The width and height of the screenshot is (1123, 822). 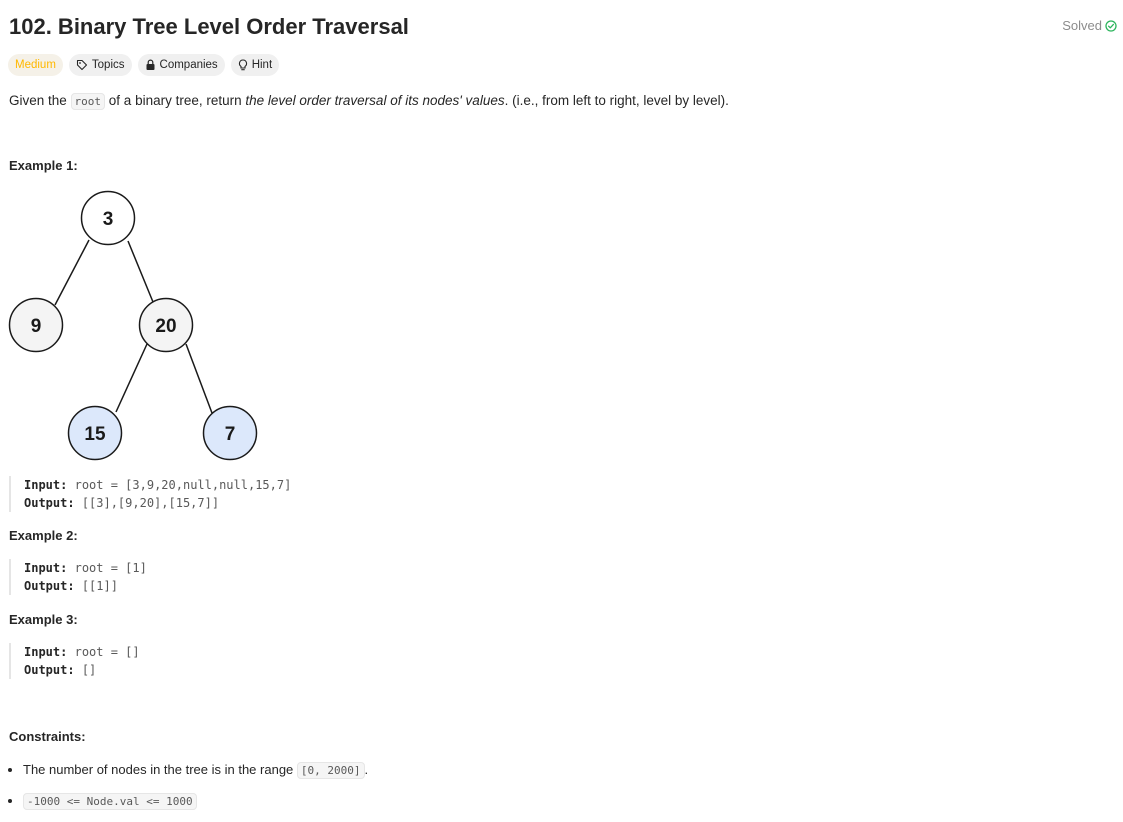 I want to click on topics-button: Topics, so click(x=100, y=65).